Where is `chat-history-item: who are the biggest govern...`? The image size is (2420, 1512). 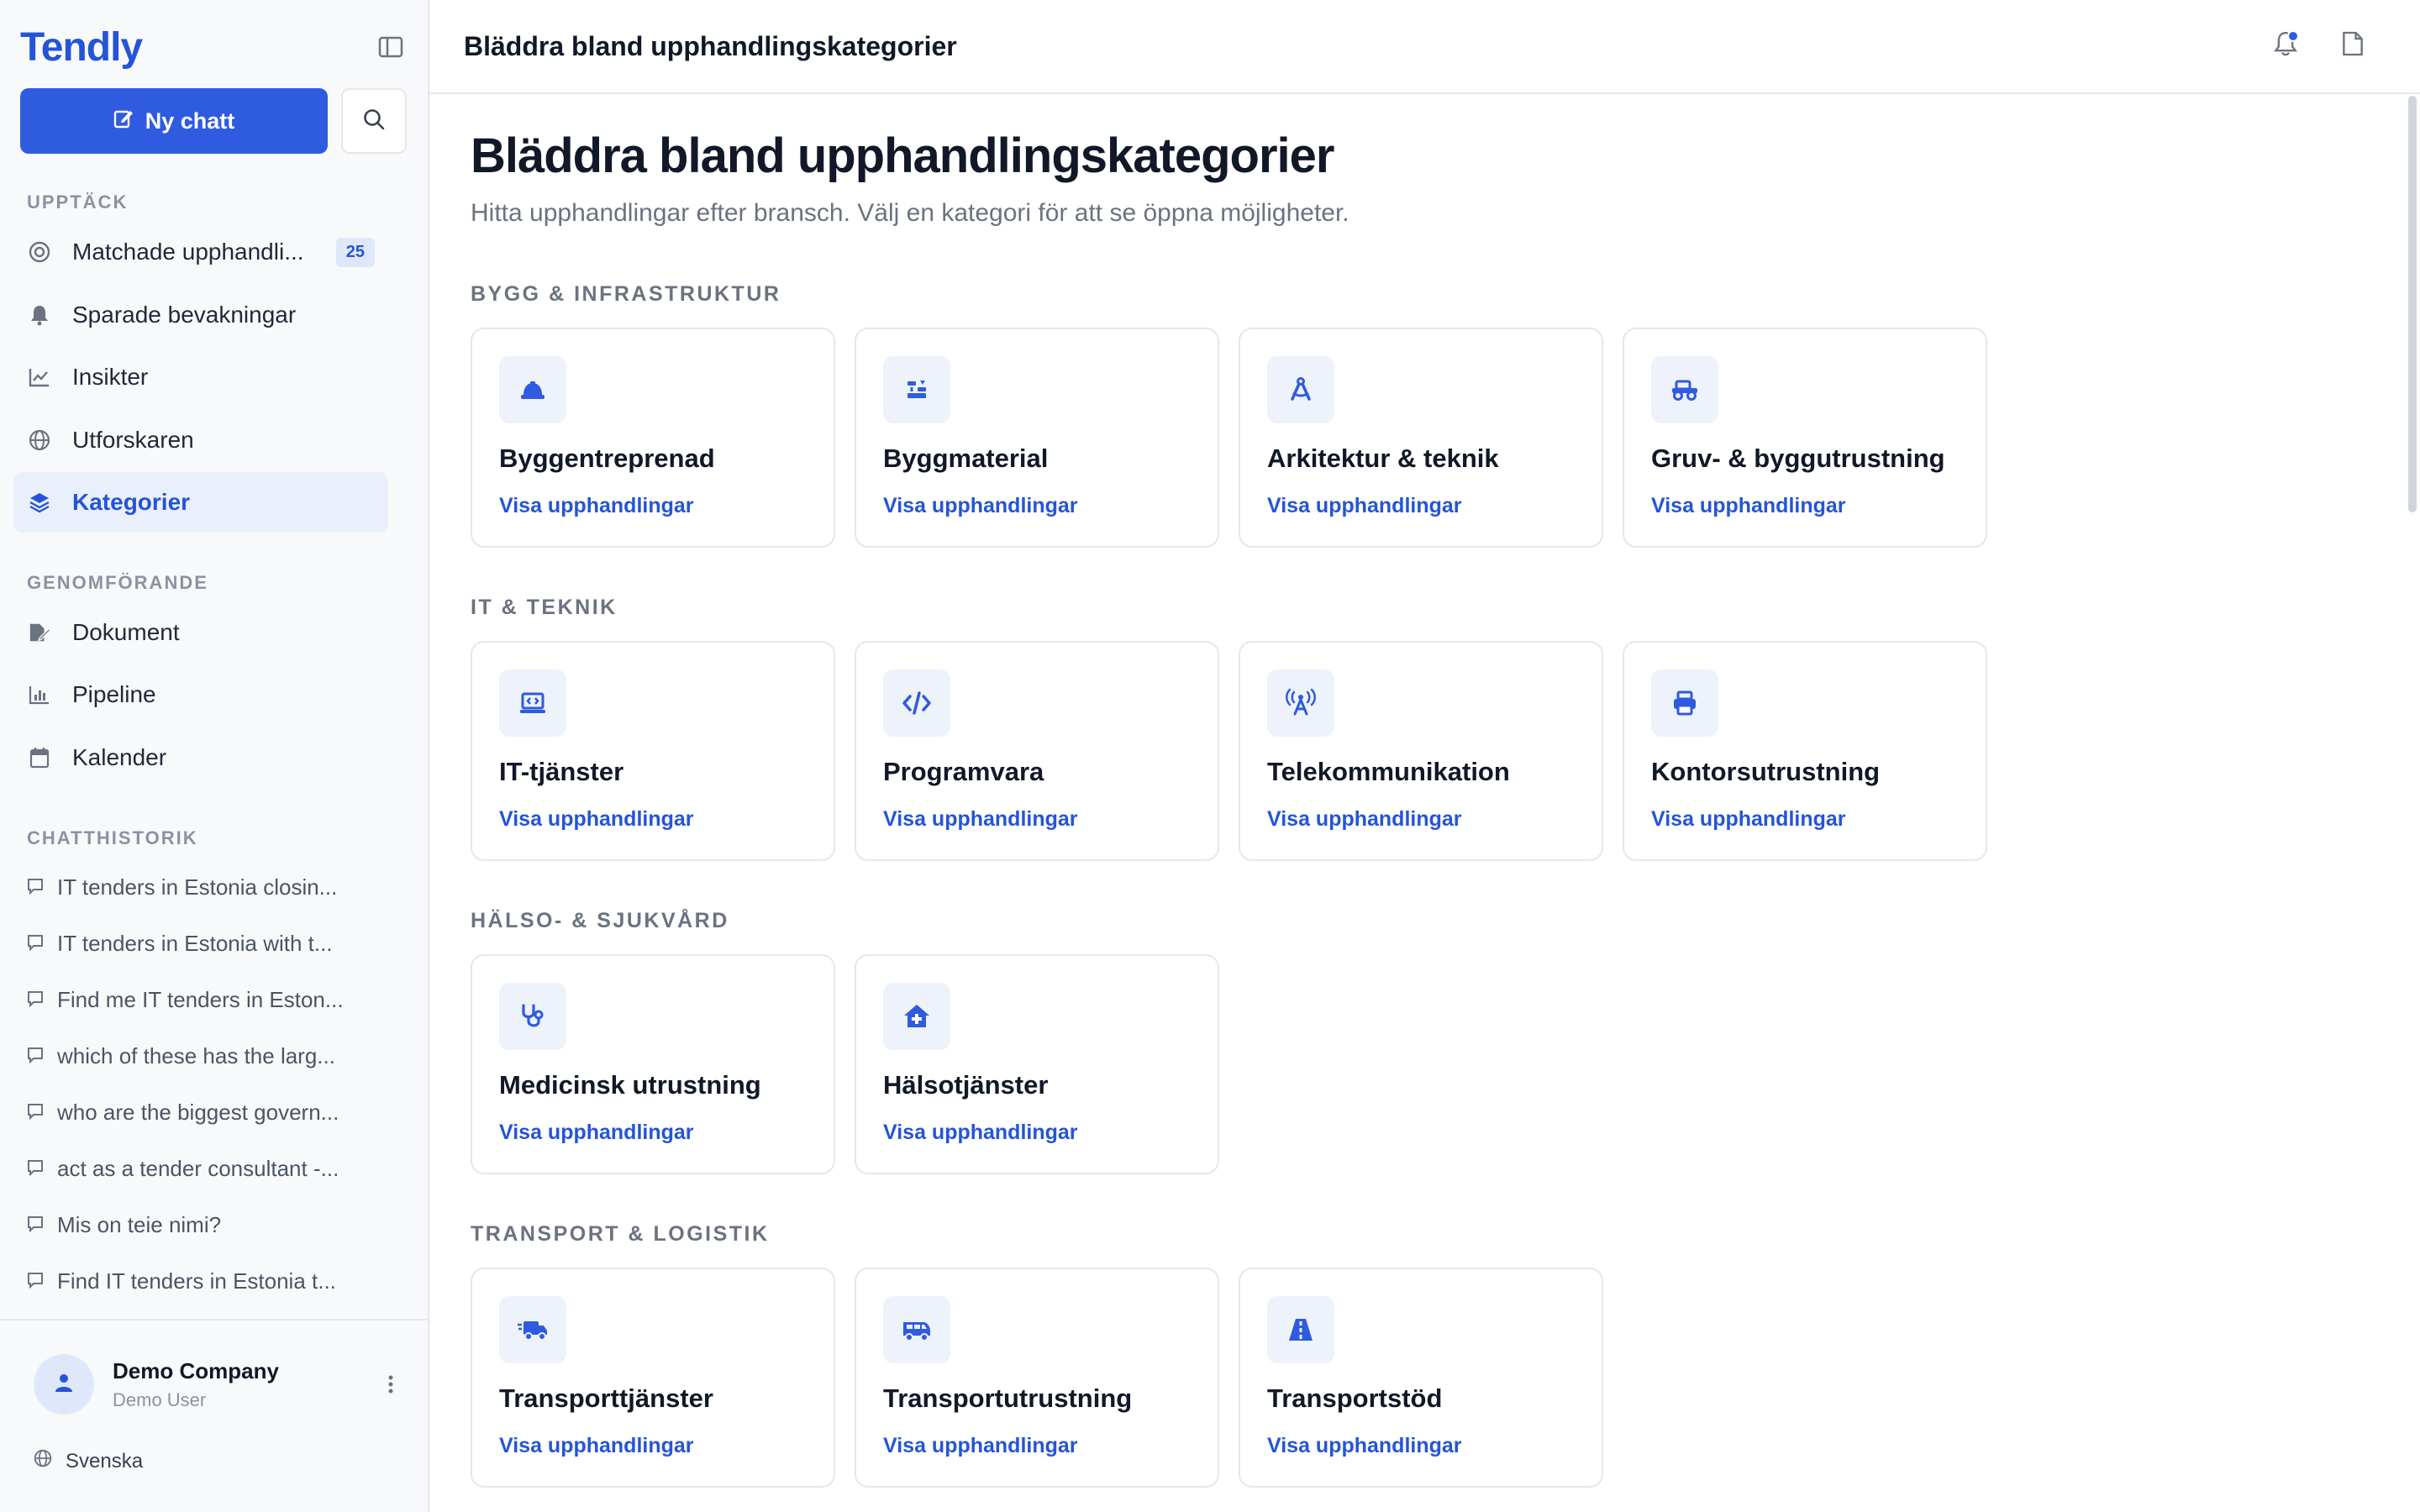 chat-history-item: who are the biggest govern... is located at coordinates (203, 1112).